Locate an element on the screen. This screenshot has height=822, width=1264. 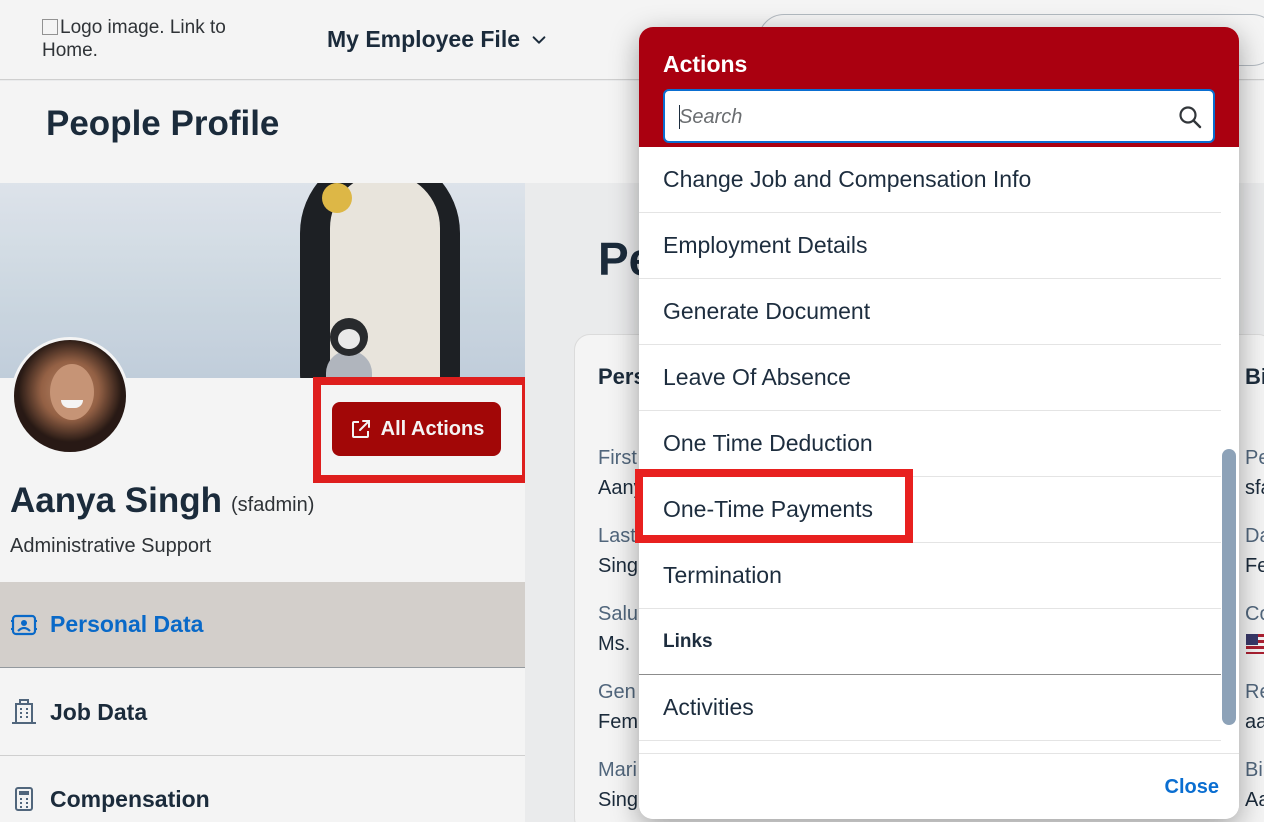
field-label: First is located at coordinates (617, 458).